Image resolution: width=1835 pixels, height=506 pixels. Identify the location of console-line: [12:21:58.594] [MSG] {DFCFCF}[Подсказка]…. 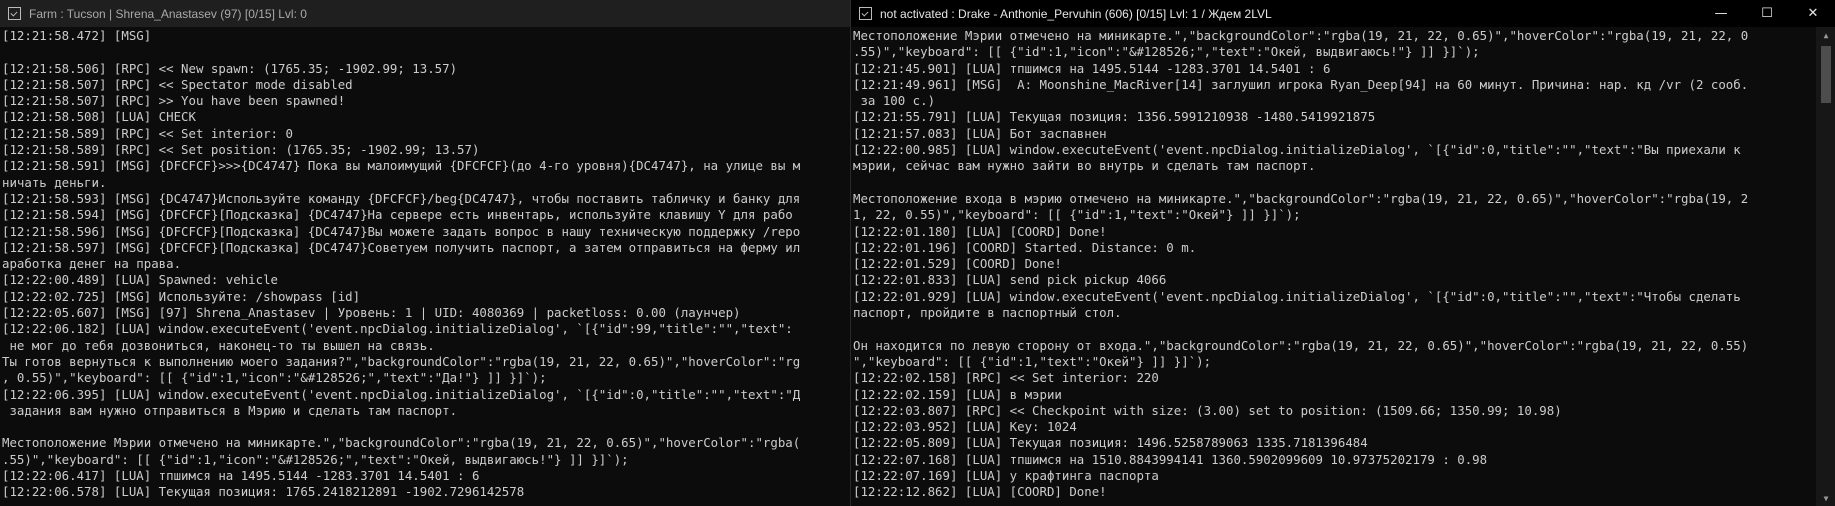
(397, 215).